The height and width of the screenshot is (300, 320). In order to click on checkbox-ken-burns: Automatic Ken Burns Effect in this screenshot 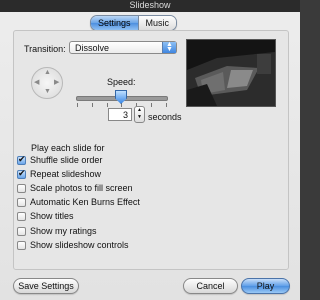, I will do `click(78, 202)`.